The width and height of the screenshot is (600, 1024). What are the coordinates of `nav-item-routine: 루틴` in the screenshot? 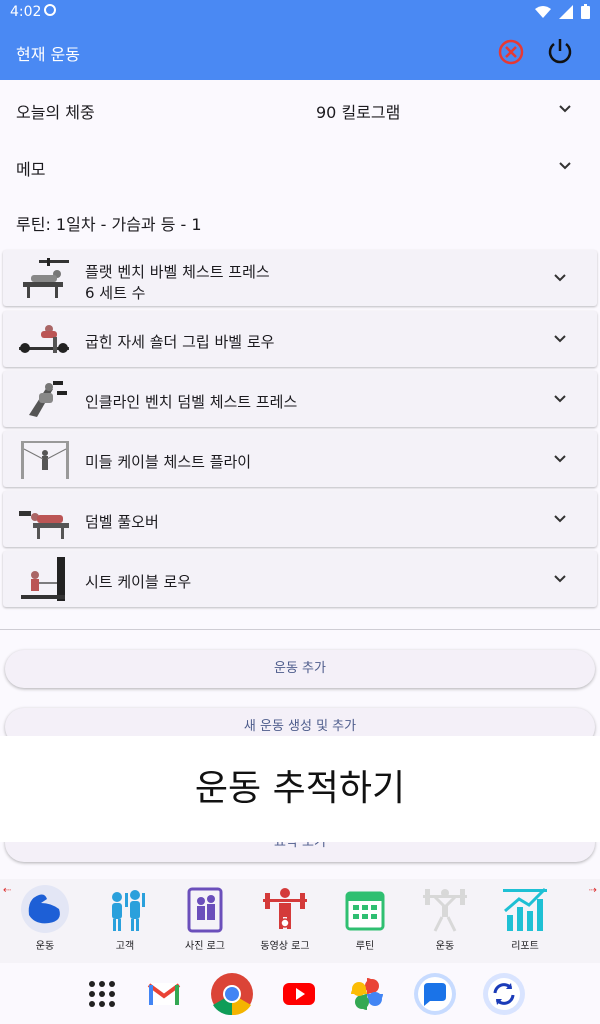 It's located at (365, 918).